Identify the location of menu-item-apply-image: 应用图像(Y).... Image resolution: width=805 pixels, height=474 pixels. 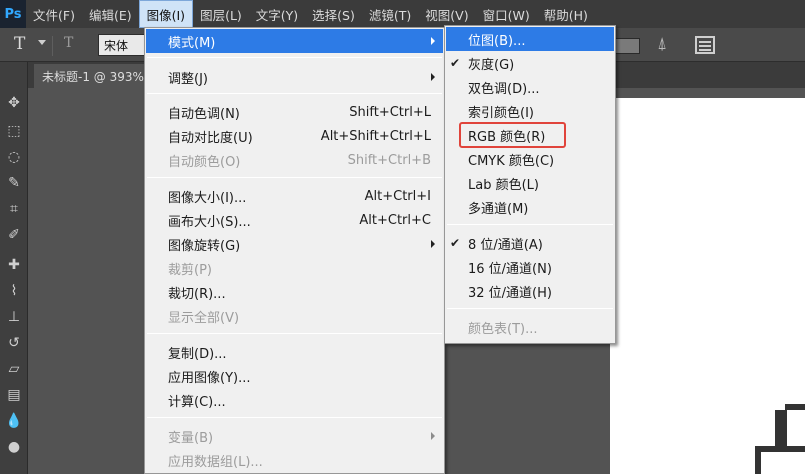
(294, 376).